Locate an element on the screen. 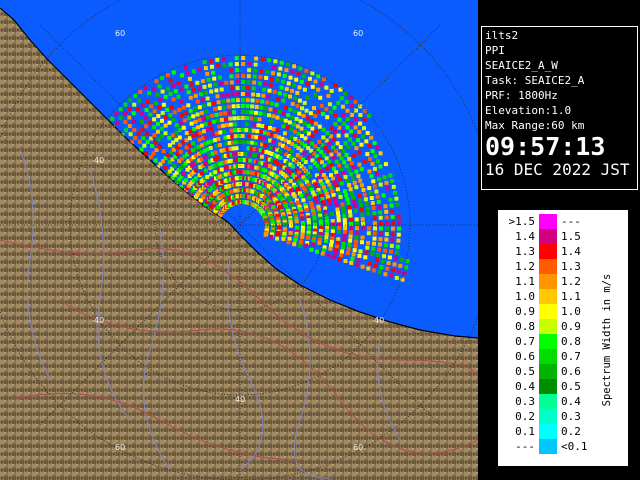  legend-lower-label: 0.9 is located at coordinates (525, 311).